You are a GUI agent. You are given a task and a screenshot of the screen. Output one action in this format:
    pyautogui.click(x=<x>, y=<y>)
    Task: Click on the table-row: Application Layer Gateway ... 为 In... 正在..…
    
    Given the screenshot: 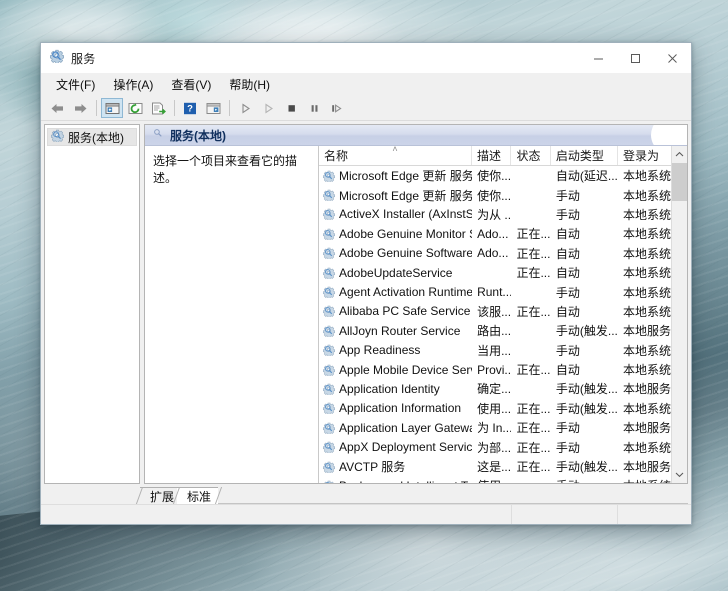 What is the action you would take?
    pyautogui.click(x=503, y=427)
    